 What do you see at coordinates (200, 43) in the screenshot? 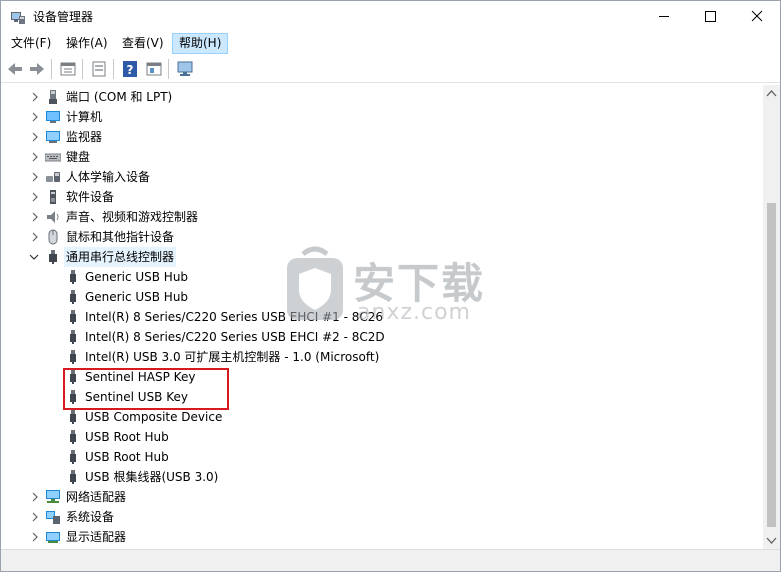
I see `menu-help: 帮助(H)` at bounding box center [200, 43].